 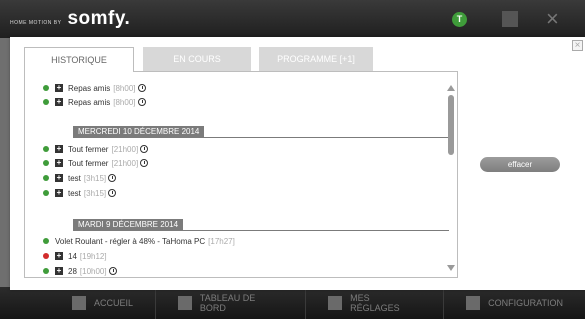 What do you see at coordinates (72, 256) in the screenshot?
I see `item-name: 14` at bounding box center [72, 256].